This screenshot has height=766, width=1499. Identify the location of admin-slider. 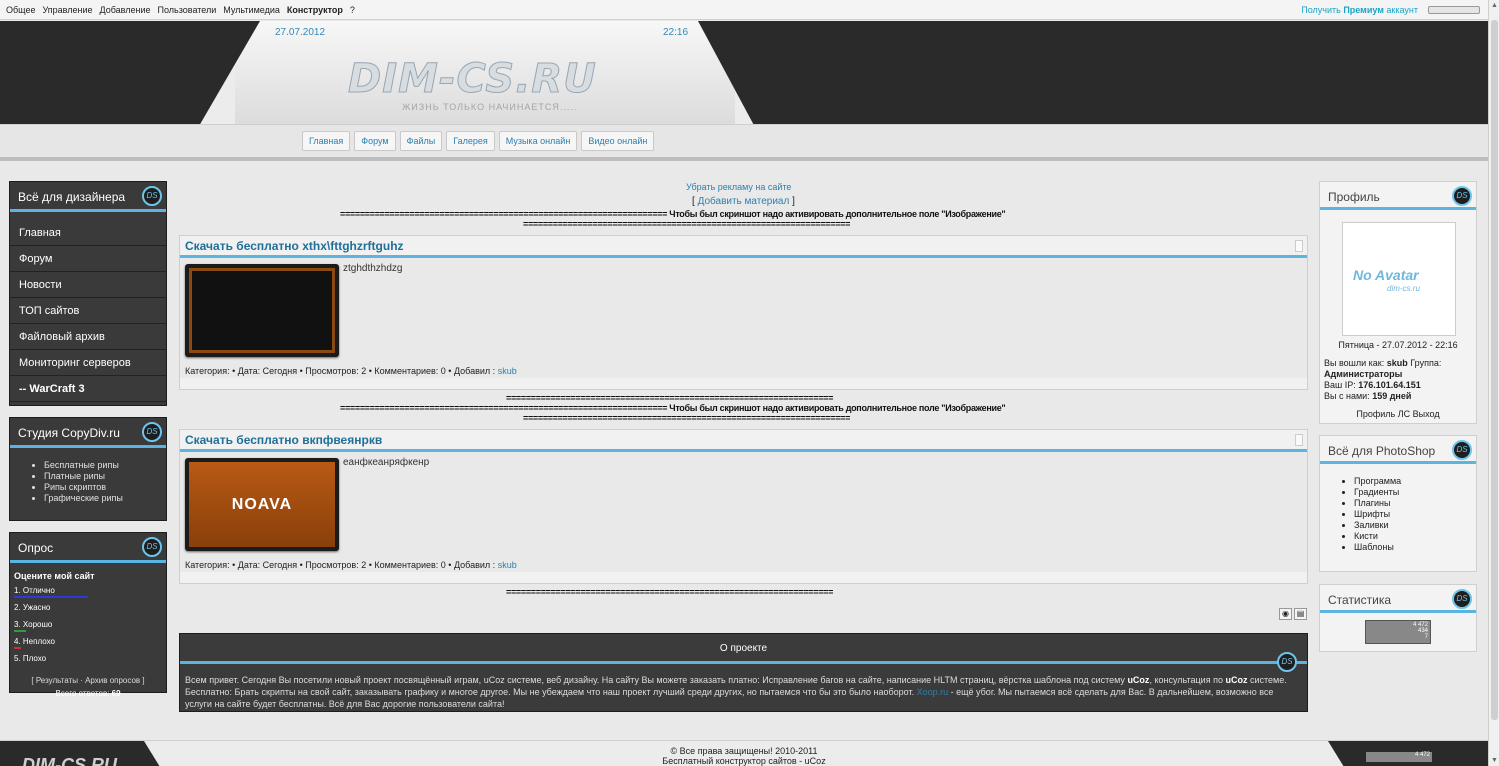
(1454, 10).